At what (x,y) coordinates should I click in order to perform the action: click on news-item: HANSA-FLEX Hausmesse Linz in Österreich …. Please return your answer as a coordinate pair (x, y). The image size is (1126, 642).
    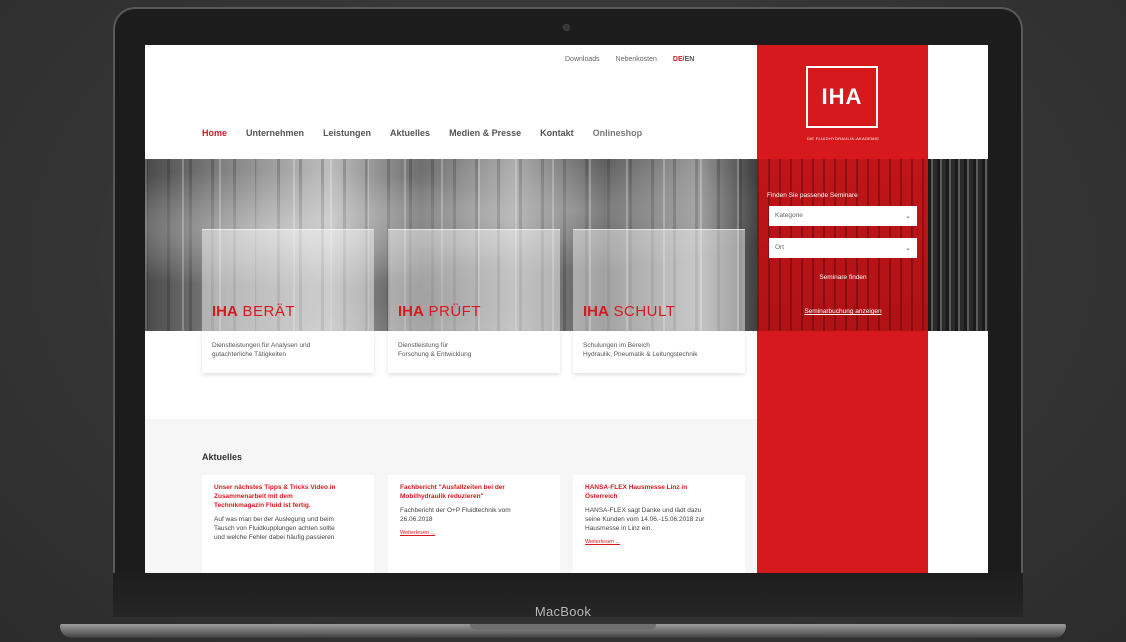
    Looking at the image, I should click on (659, 524).